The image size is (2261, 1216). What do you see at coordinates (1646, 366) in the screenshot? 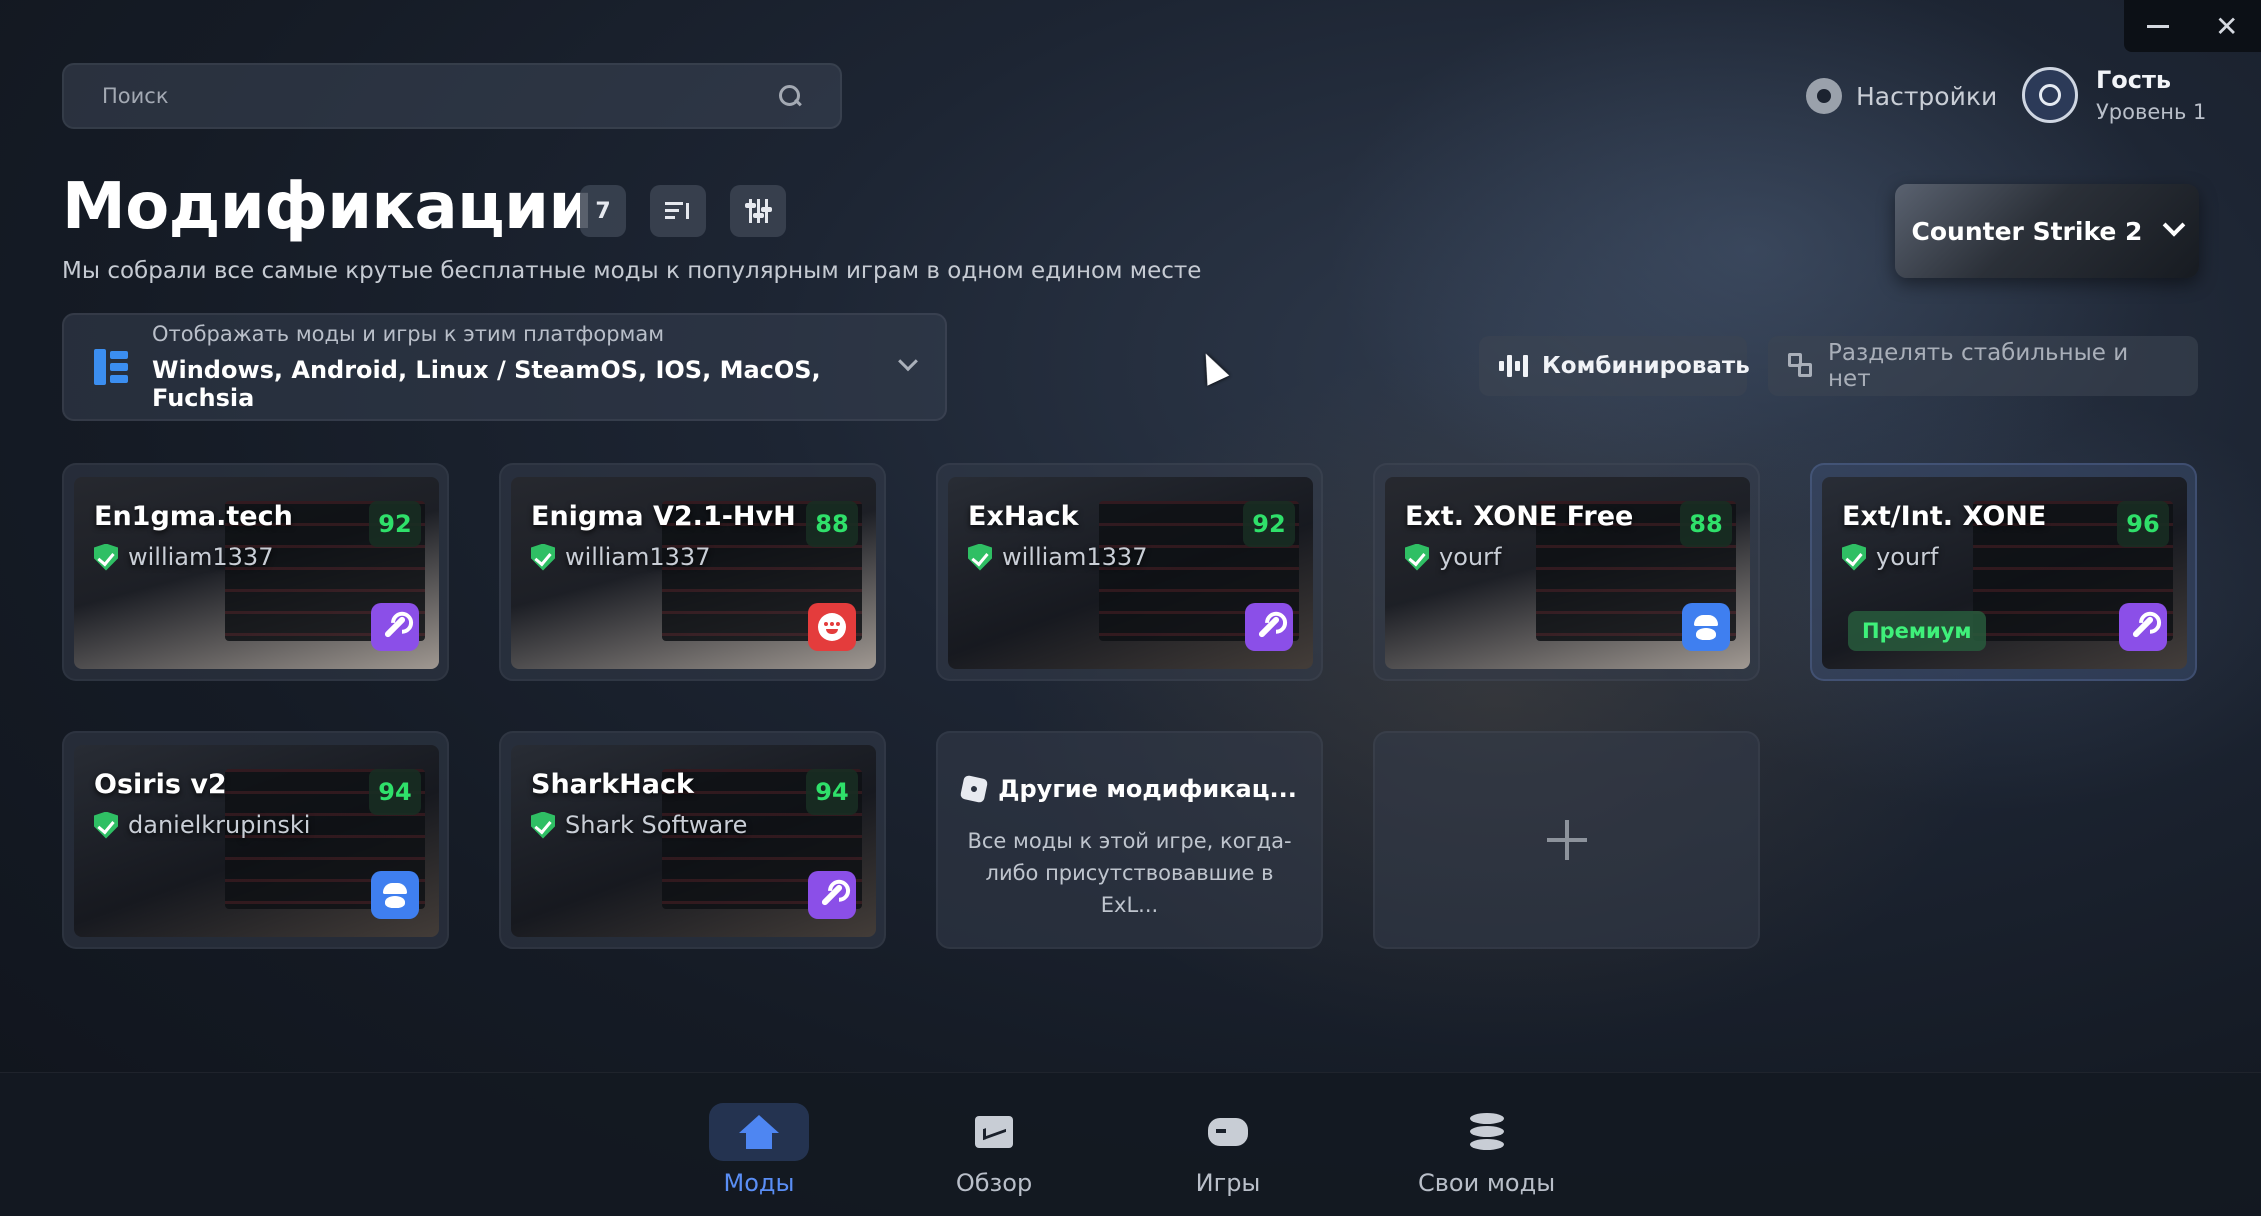
I see `combine-label: Комбинировать` at bounding box center [1646, 366].